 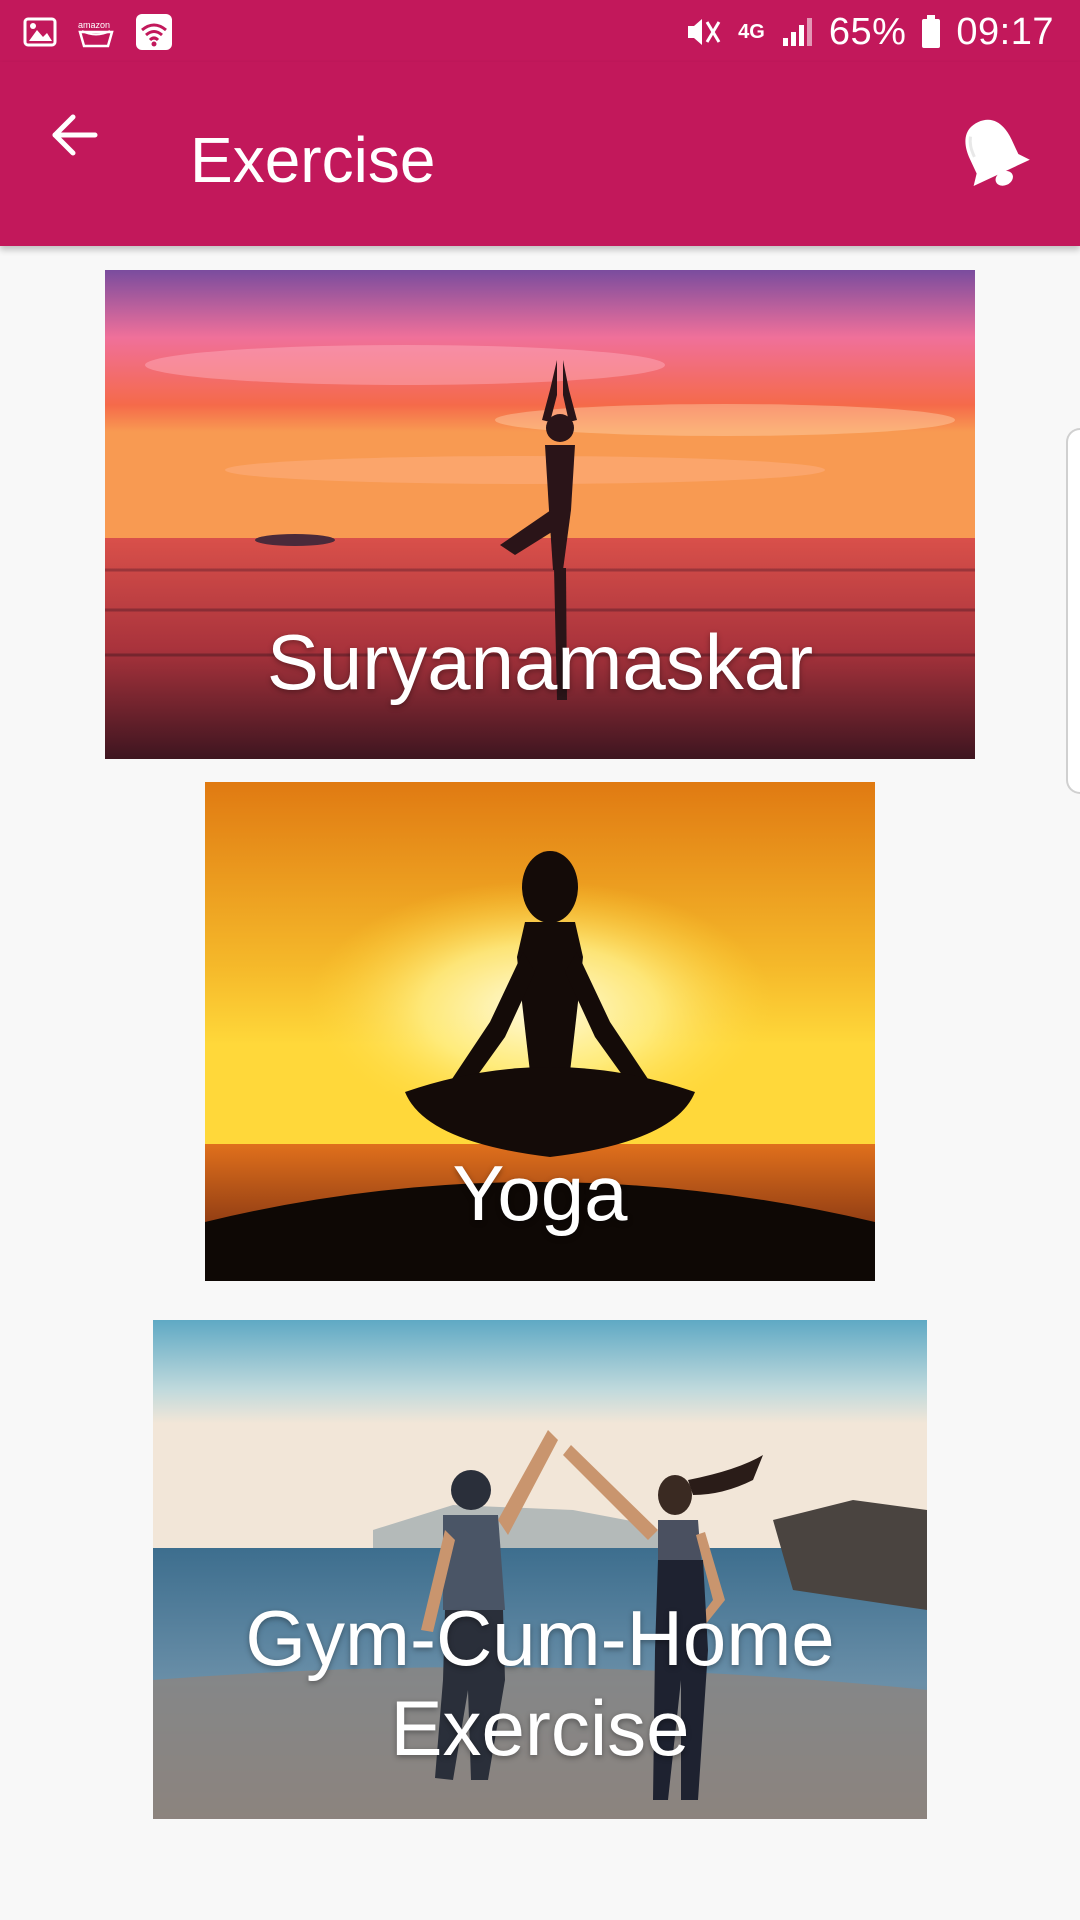 What do you see at coordinates (154, 32) in the screenshot?
I see `wifi-icon` at bounding box center [154, 32].